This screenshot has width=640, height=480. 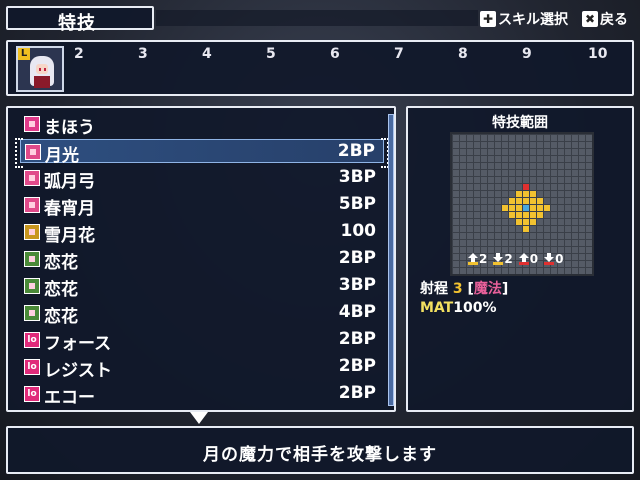 What do you see at coordinates (202, 233) in the screenshot?
I see `skill-row: 雪月花 100` at bounding box center [202, 233].